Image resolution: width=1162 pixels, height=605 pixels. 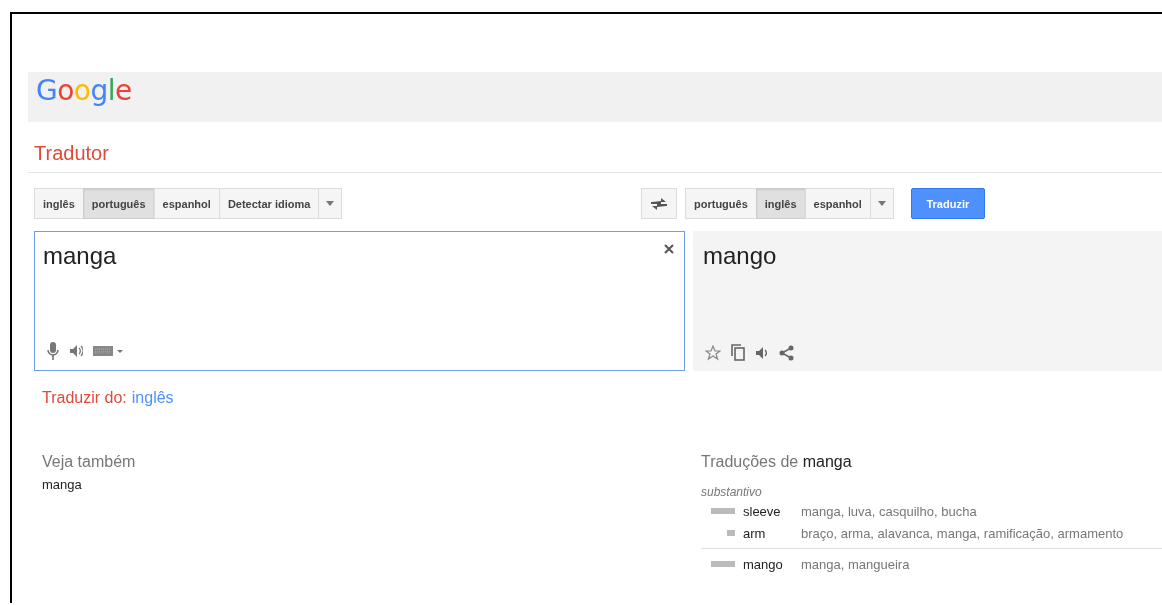 What do you see at coordinates (53, 351) in the screenshot?
I see `microphone-icon` at bounding box center [53, 351].